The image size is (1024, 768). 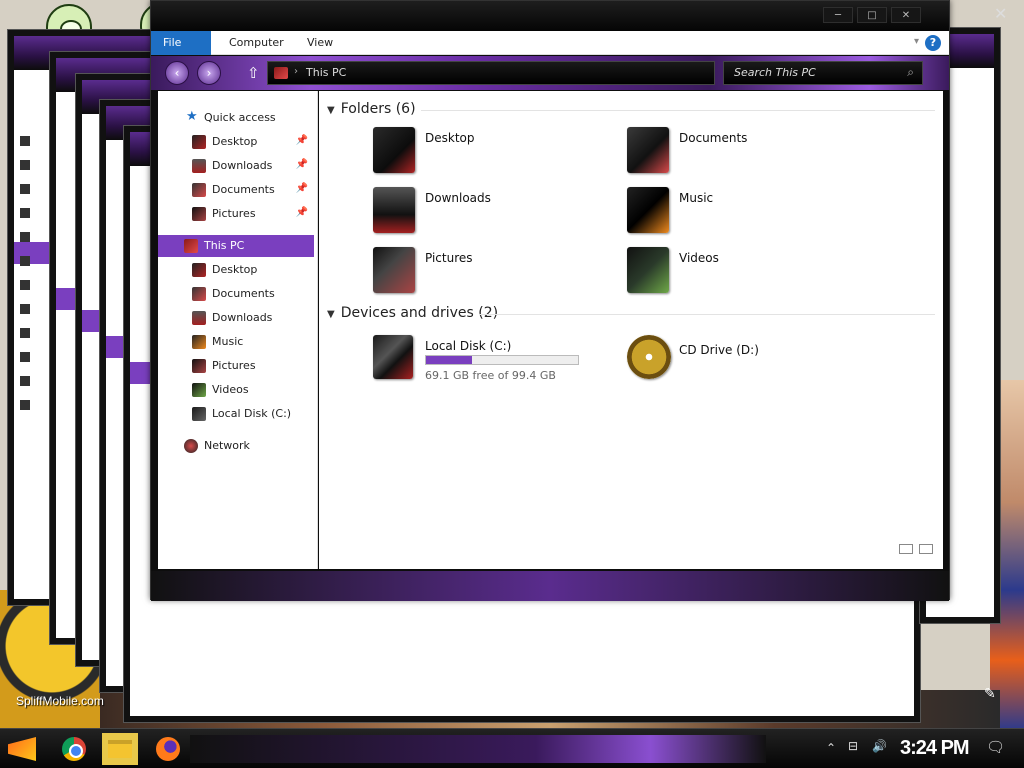 I want to click on drive-usage-fill, so click(x=449, y=360).